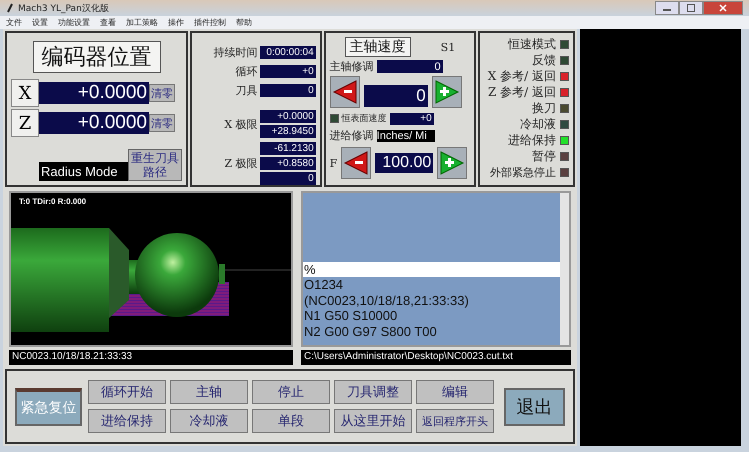 This screenshot has height=452, width=749. What do you see at coordinates (431, 331) in the screenshot?
I see `gcode-line: N2 G00 G97 S800 T00` at bounding box center [431, 331].